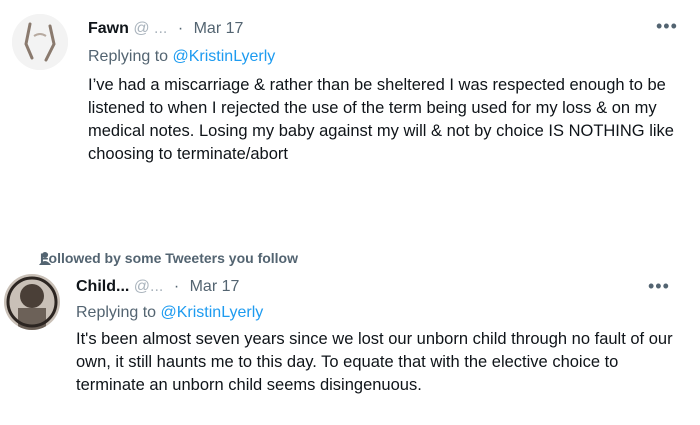 The height and width of the screenshot is (425, 700). Describe the element at coordinates (108, 28) in the screenshot. I see `author-name: Fawn` at that location.